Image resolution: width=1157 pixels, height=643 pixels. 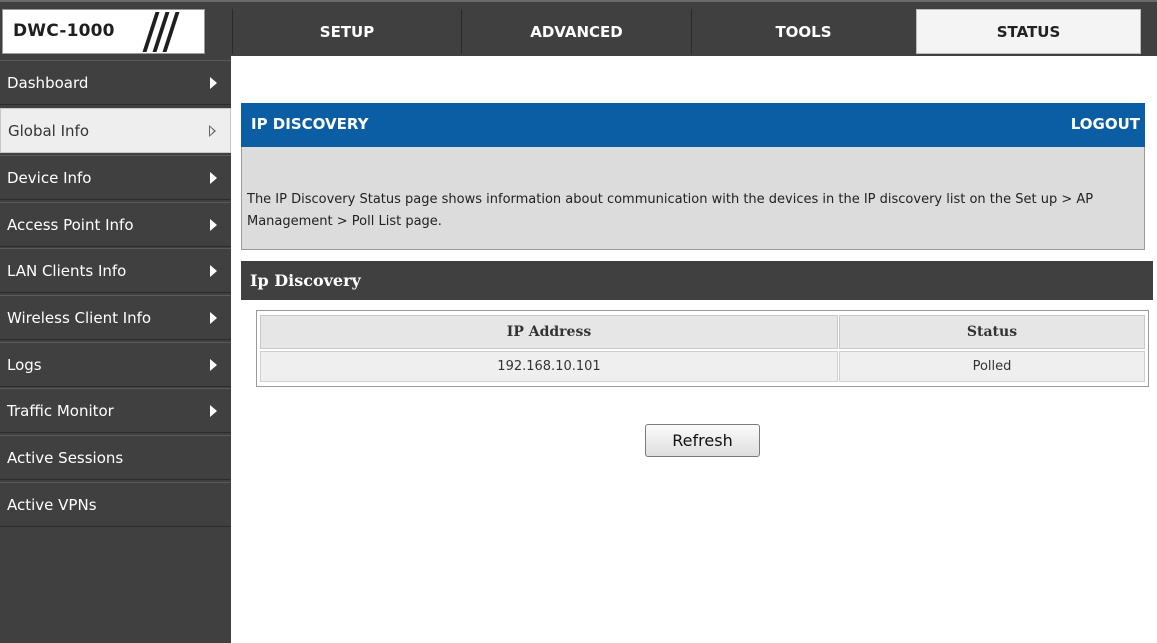 What do you see at coordinates (60, 411) in the screenshot?
I see `sidebar-item-label: Traffic Monitor` at bounding box center [60, 411].